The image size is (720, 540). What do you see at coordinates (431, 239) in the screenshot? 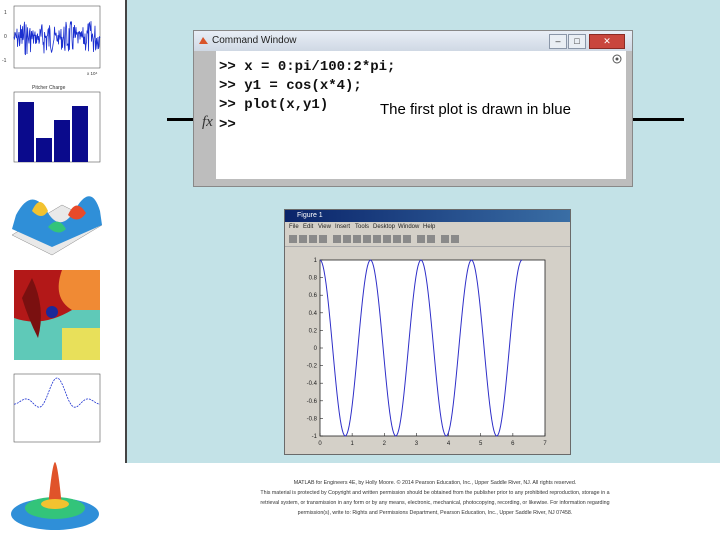
I see `legend-icon` at bounding box center [431, 239].